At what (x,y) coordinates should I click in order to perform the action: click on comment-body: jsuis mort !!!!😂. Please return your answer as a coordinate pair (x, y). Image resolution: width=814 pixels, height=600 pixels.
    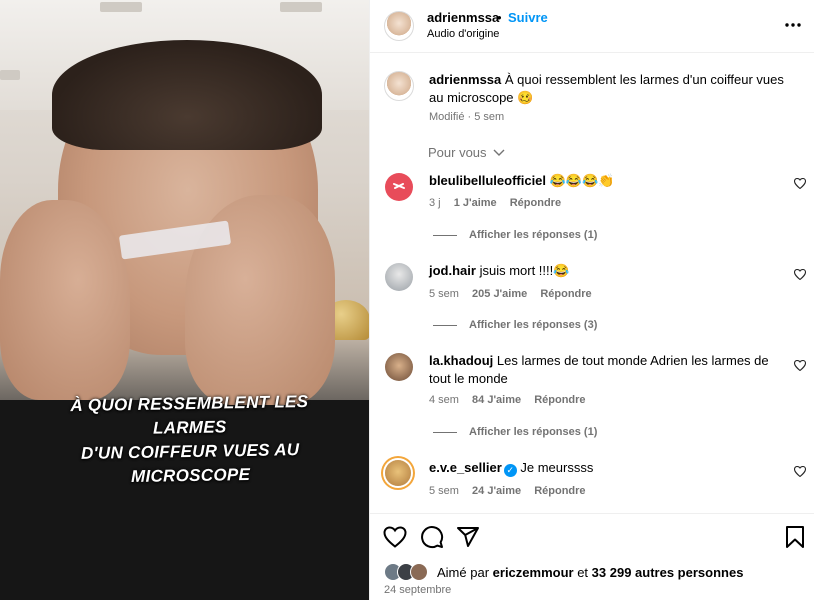
    Looking at the image, I should click on (524, 270).